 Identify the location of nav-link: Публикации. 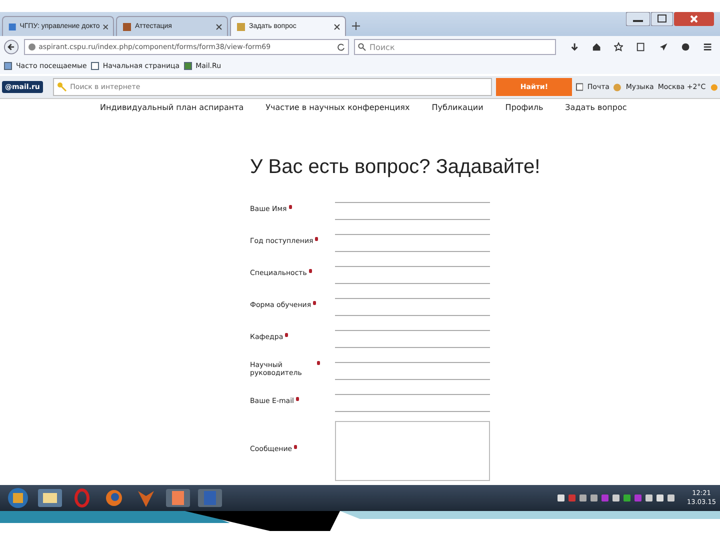
(458, 107).